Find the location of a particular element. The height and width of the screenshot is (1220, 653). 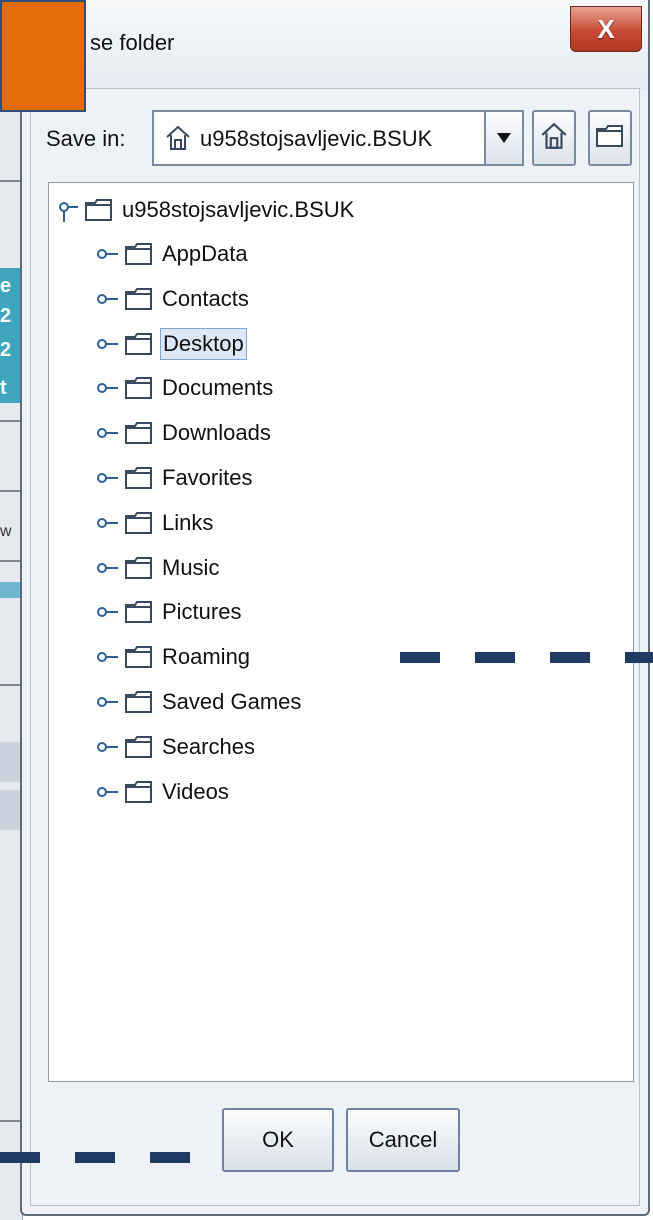

background-text-fragment: w is located at coordinates (6, 531).